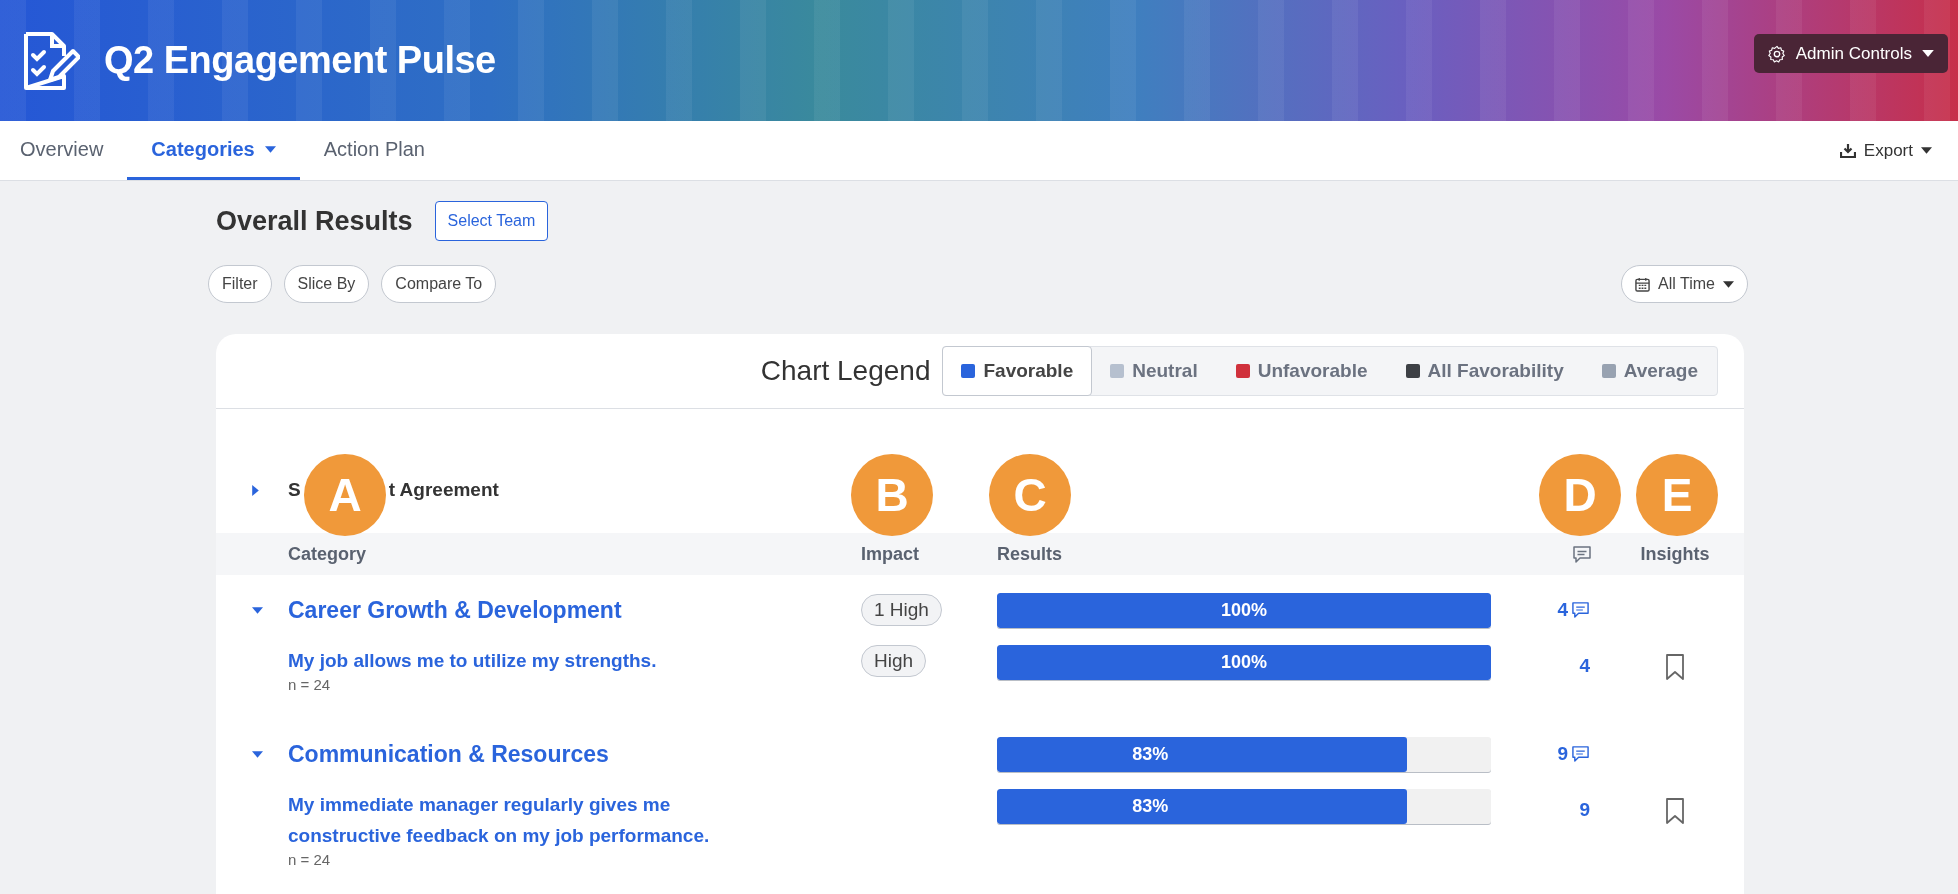  I want to click on column-header: Impact, so click(891, 554).